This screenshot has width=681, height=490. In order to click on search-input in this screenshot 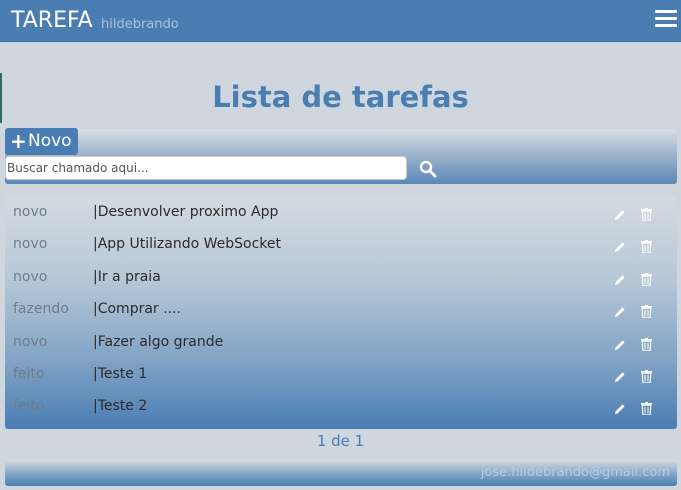, I will do `click(206, 168)`.